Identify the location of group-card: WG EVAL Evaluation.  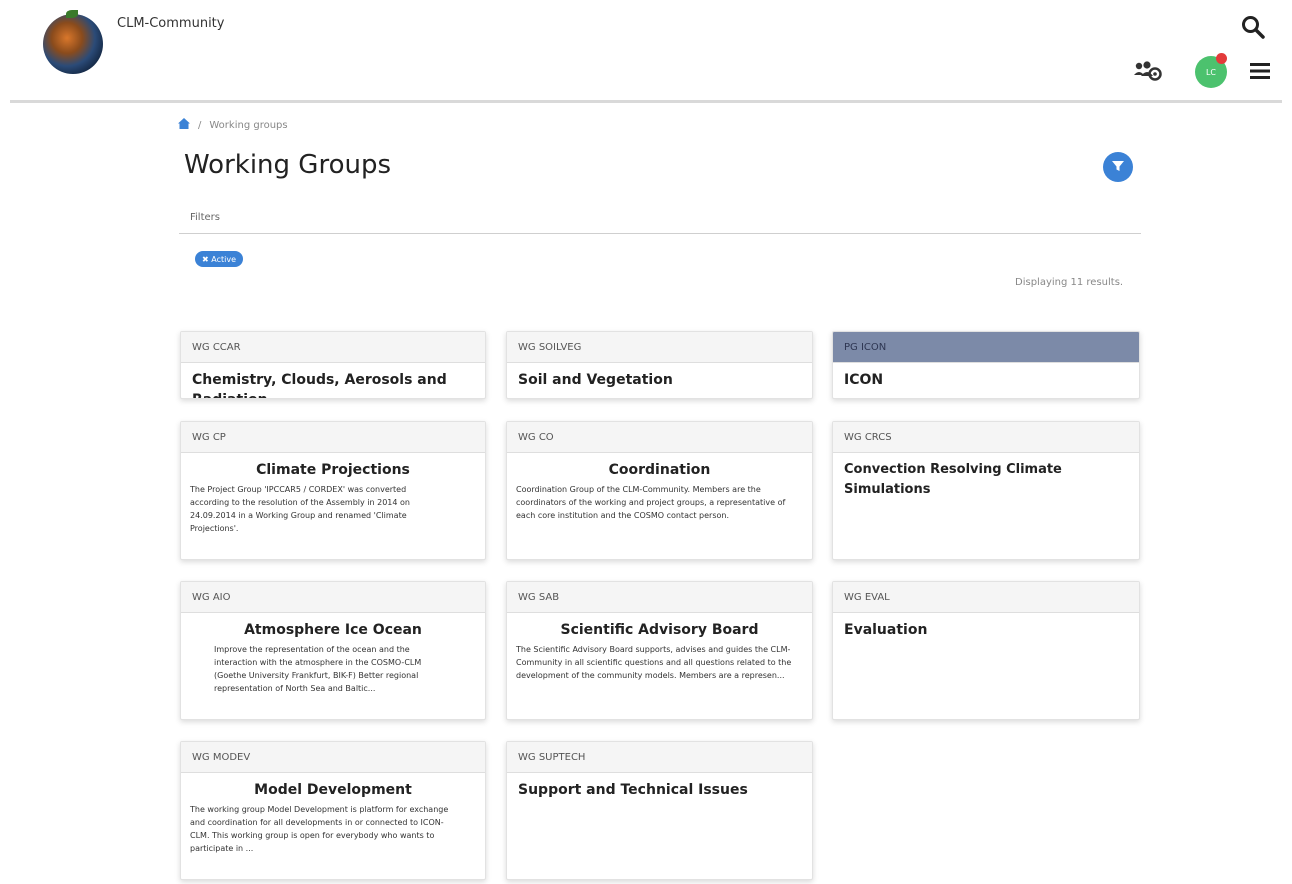
(986, 650).